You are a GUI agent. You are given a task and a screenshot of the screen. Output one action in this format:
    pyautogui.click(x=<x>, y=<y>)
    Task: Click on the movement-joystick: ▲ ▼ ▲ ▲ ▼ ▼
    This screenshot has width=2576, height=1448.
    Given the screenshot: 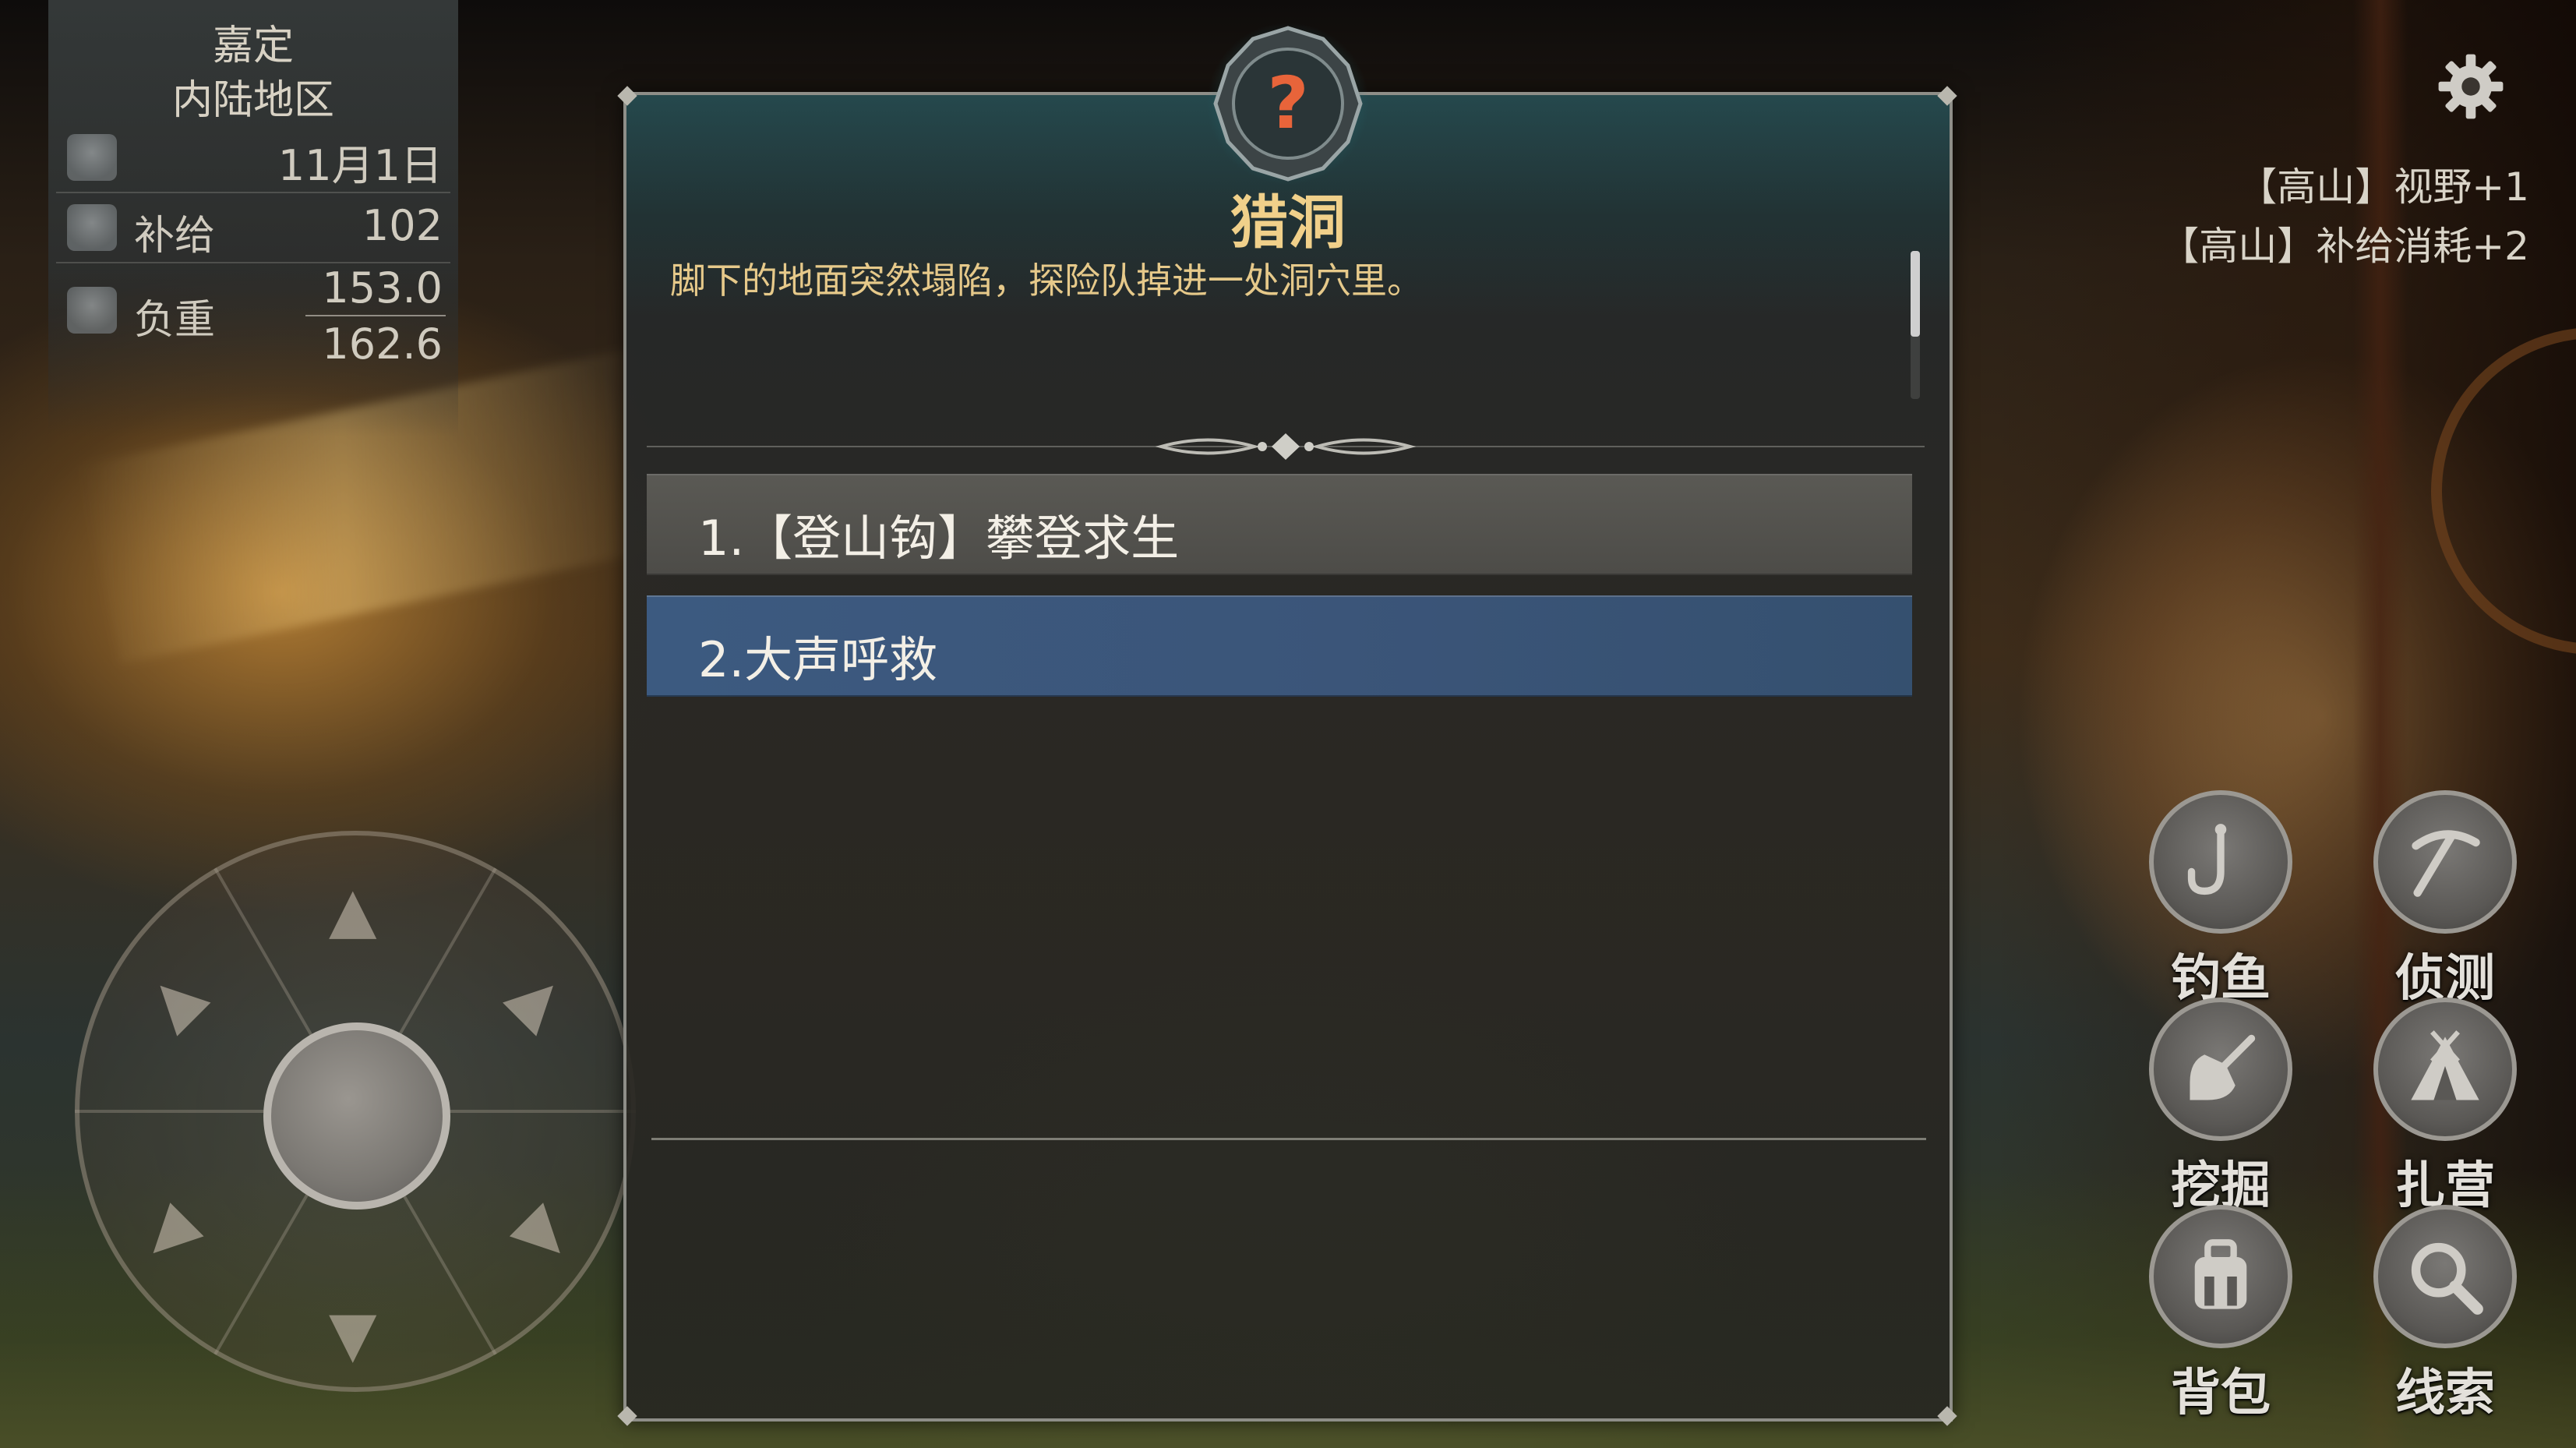 What is the action you would take?
    pyautogui.click(x=355, y=1111)
    